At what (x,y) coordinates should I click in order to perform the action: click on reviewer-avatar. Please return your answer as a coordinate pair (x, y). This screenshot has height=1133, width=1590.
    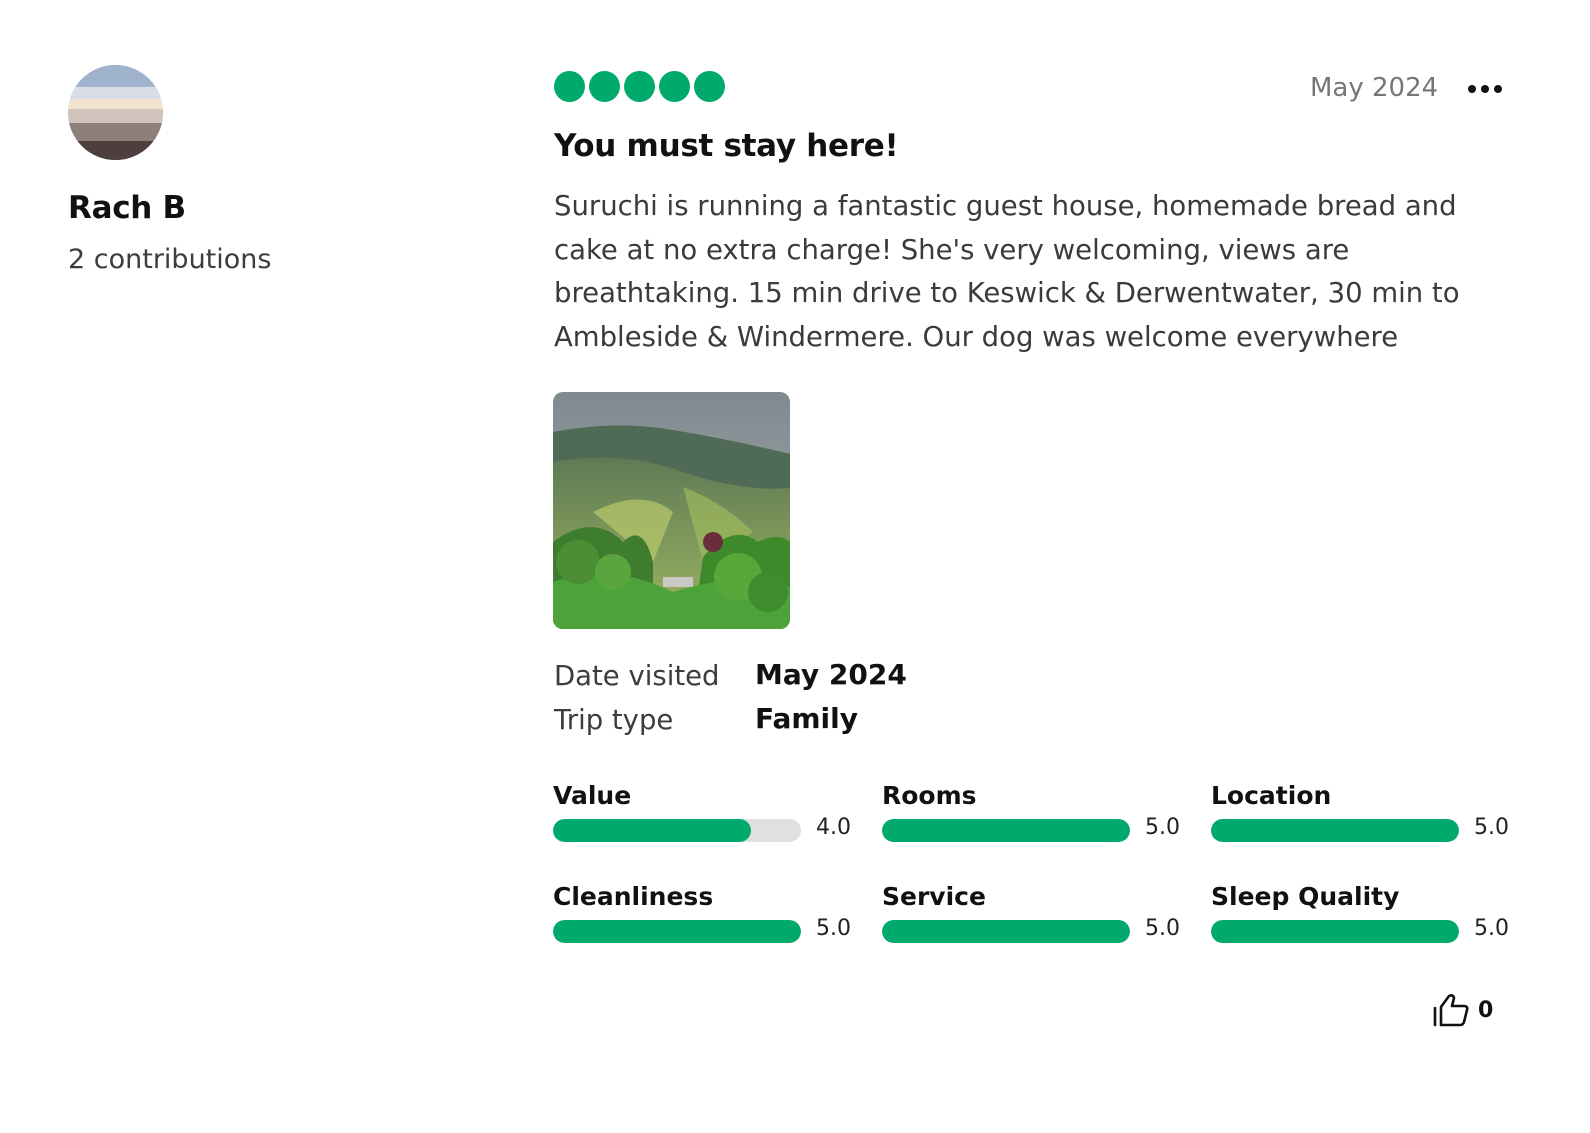
    Looking at the image, I should click on (115, 112).